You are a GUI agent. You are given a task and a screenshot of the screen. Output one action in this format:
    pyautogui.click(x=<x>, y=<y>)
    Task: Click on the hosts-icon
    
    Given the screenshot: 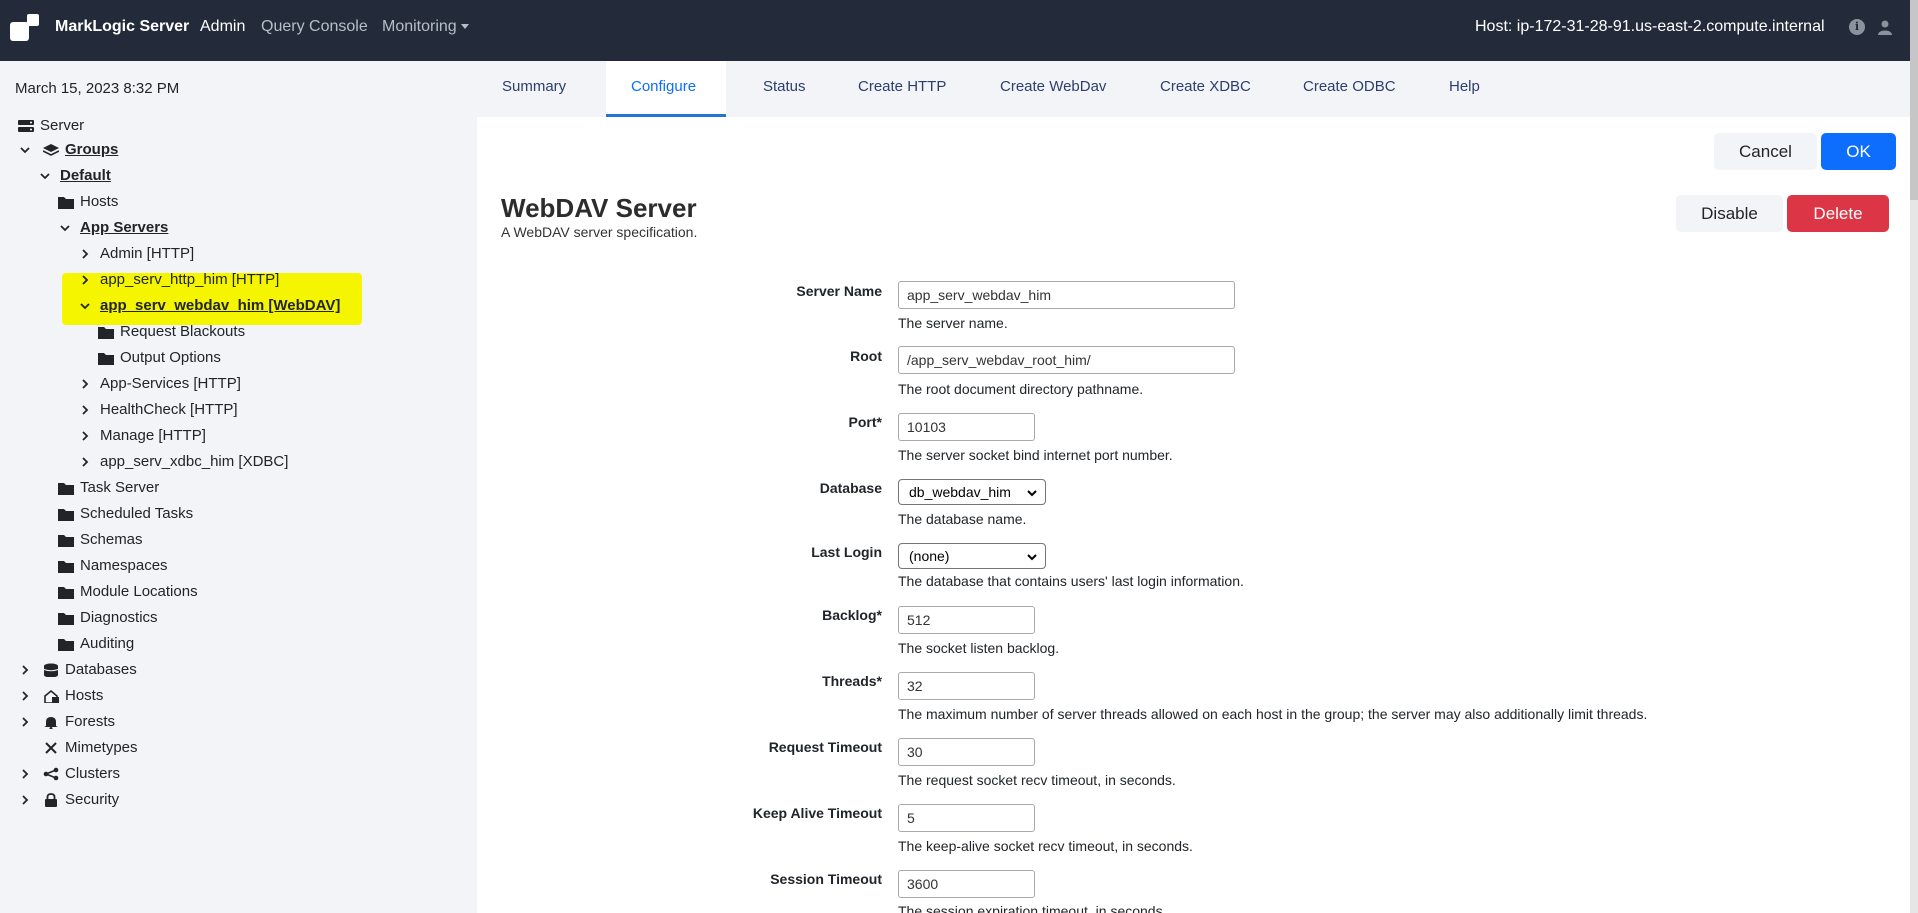 What is the action you would take?
    pyautogui.click(x=51, y=696)
    